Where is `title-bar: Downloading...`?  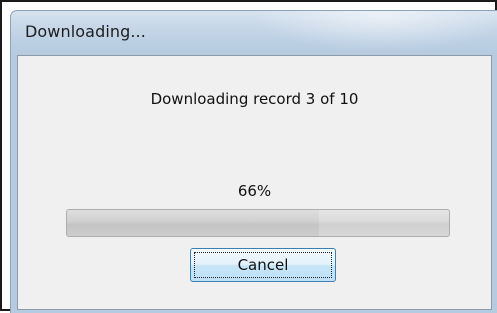
title-bar: Downloading... is located at coordinates (254, 33).